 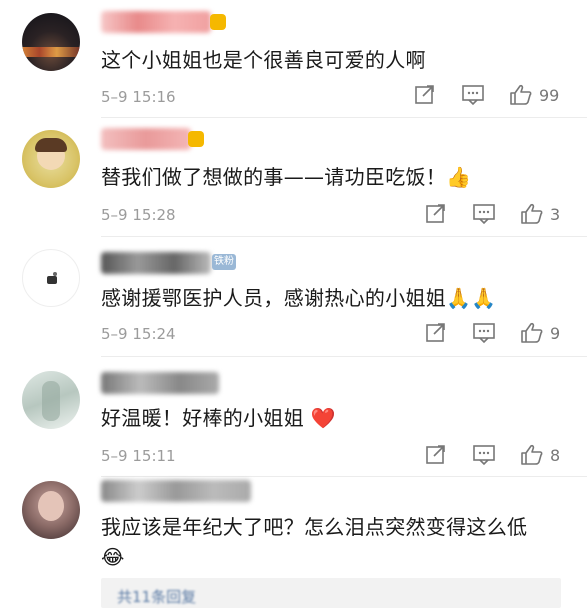 What do you see at coordinates (549, 95) in the screenshot?
I see `like-count: 99` at bounding box center [549, 95].